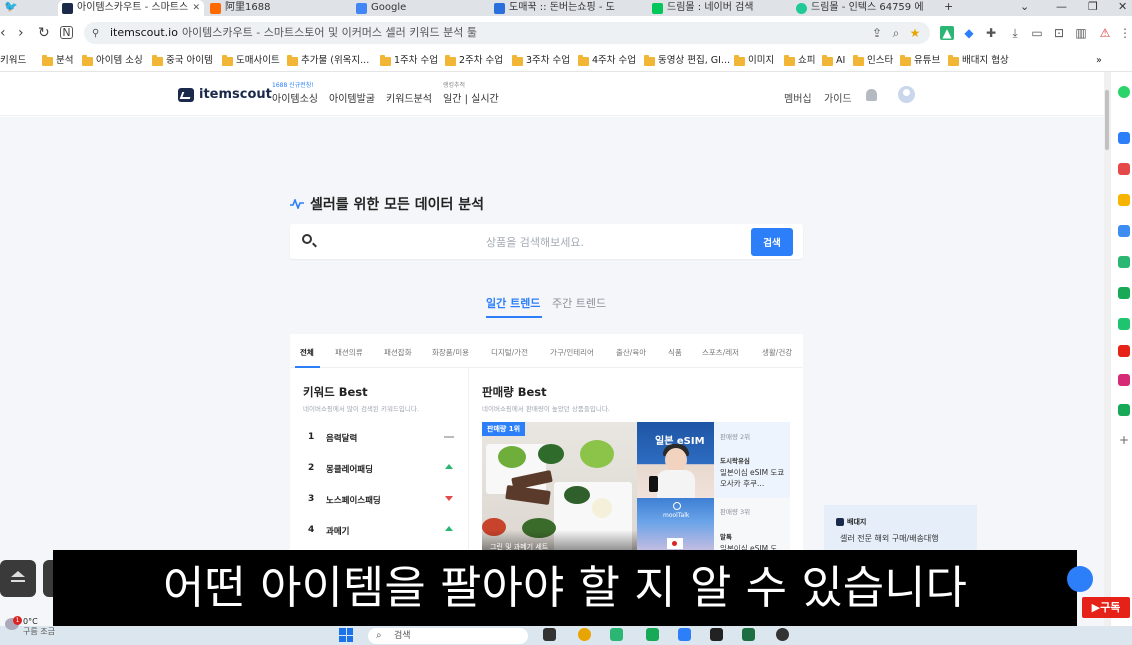 This screenshot has height=645, width=1132. What do you see at coordinates (607, 61) in the screenshot?
I see `bookmark-folder: 4주차 수업` at bounding box center [607, 61].